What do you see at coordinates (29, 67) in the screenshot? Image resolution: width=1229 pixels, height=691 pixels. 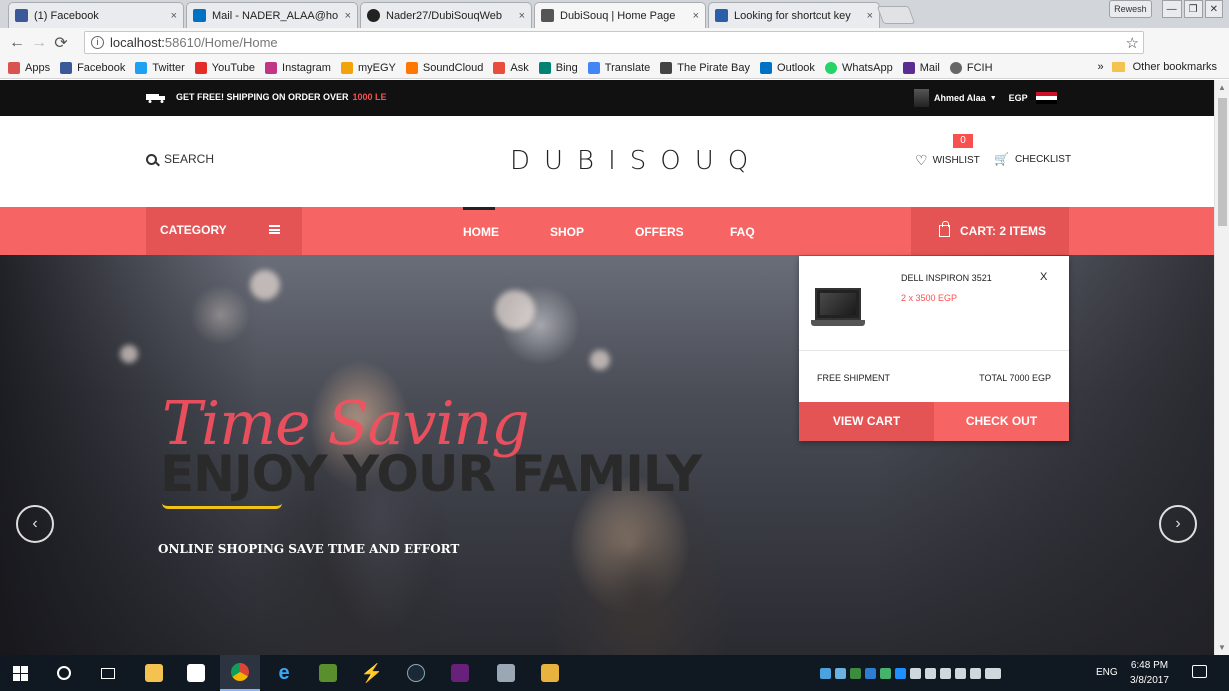 I see `bookmark-apps: Apps` at bounding box center [29, 67].